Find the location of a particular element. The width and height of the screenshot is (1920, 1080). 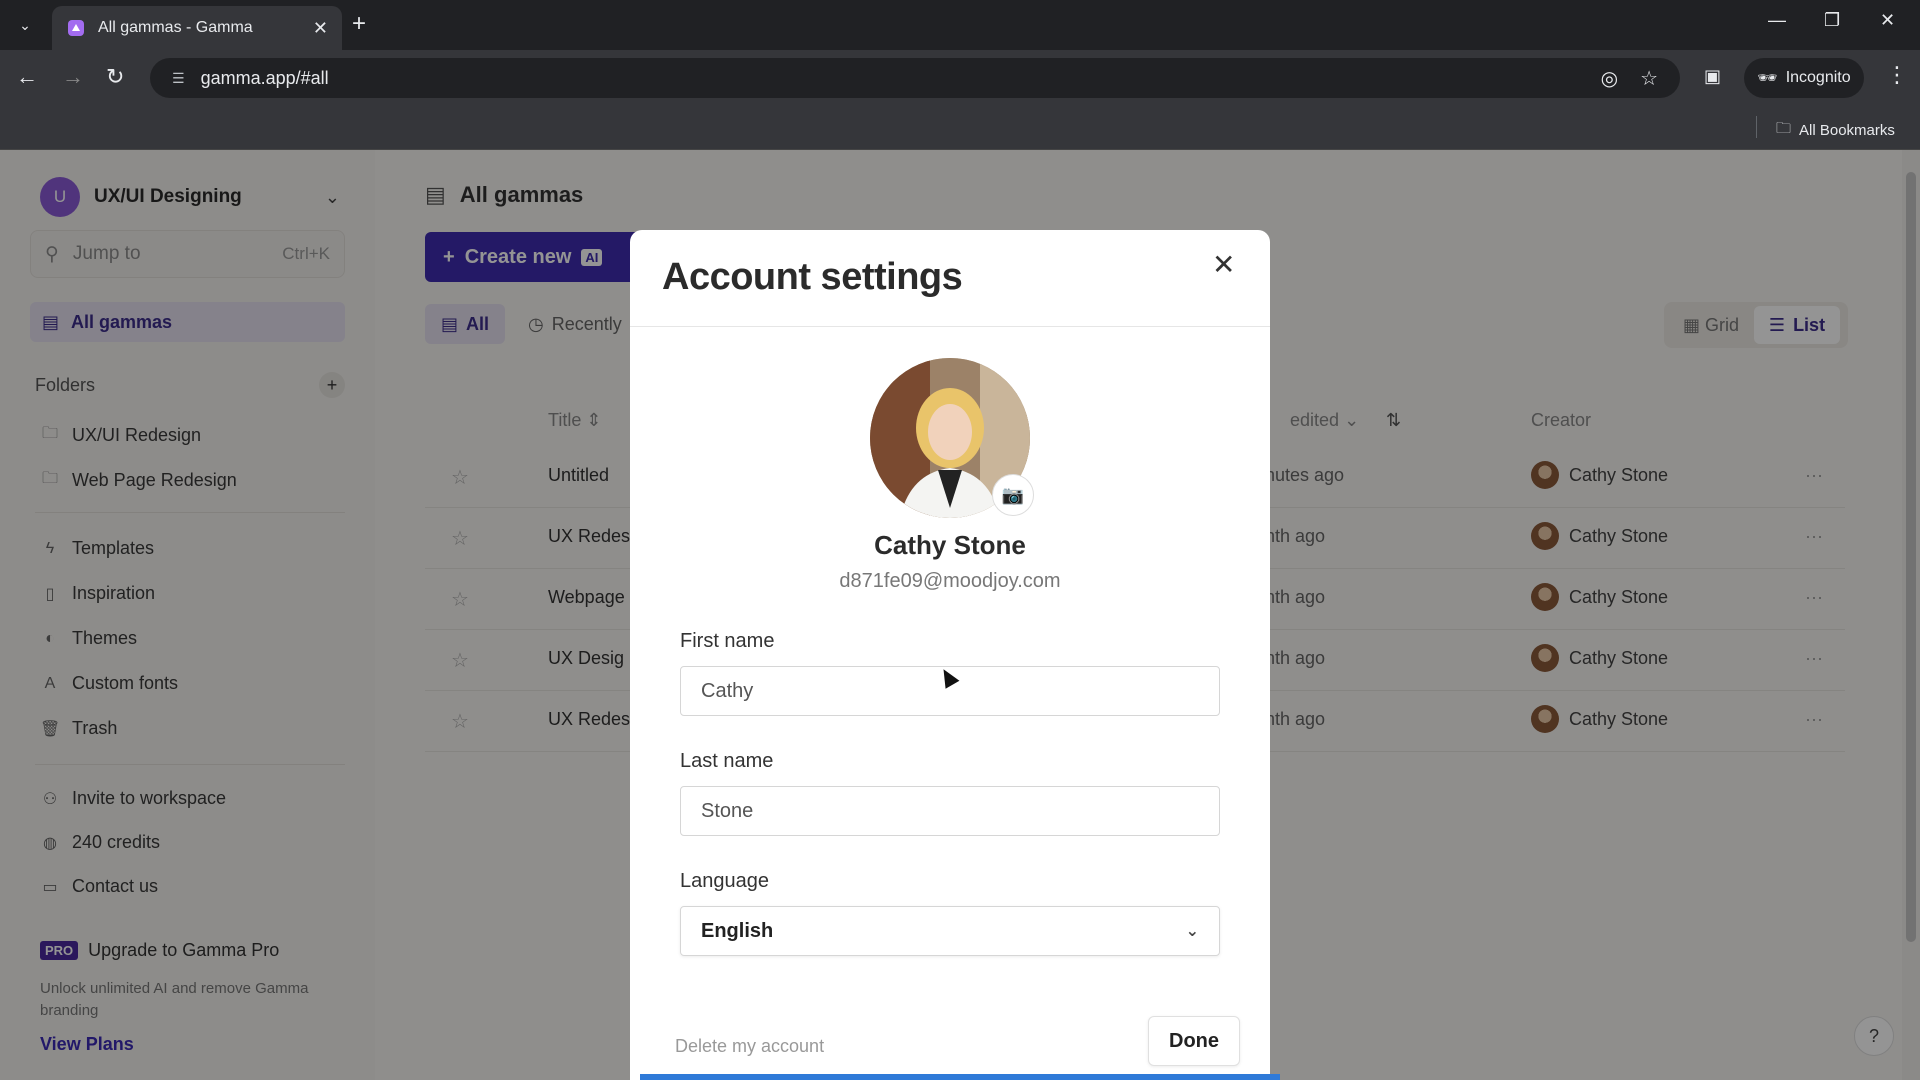

gamma-favicon-icon is located at coordinates (76, 28).